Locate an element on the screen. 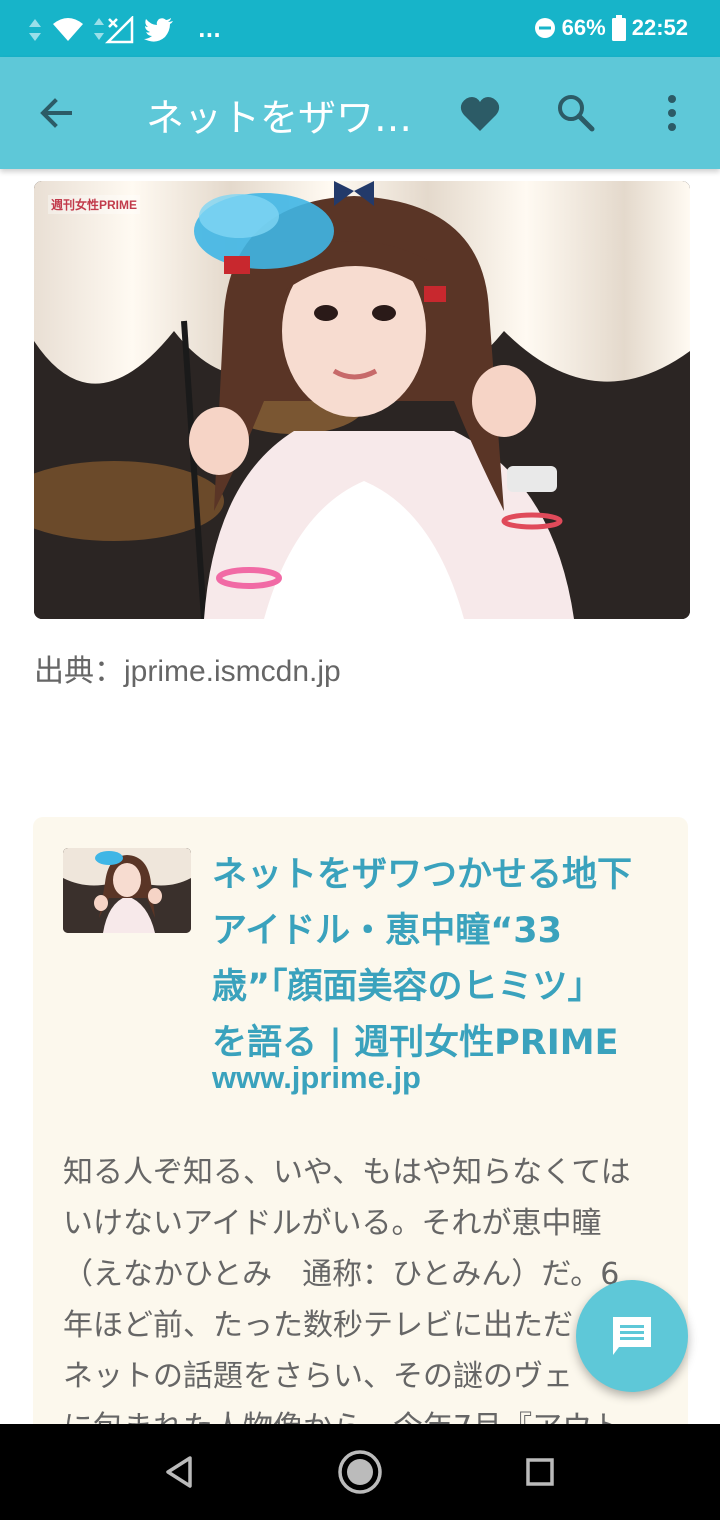 The height and width of the screenshot is (1520, 720). link-title-line: 歳”「顔面美容のヒミツ」 is located at coordinates (407, 987).